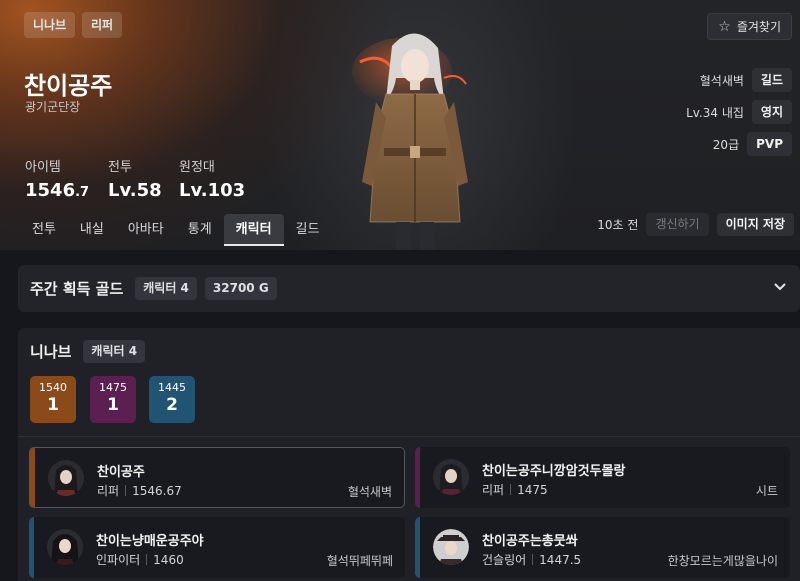 The image size is (800, 581). Describe the element at coordinates (166, 288) in the screenshot. I see `weekly-gold-character-count: 캐릭터 4` at that location.